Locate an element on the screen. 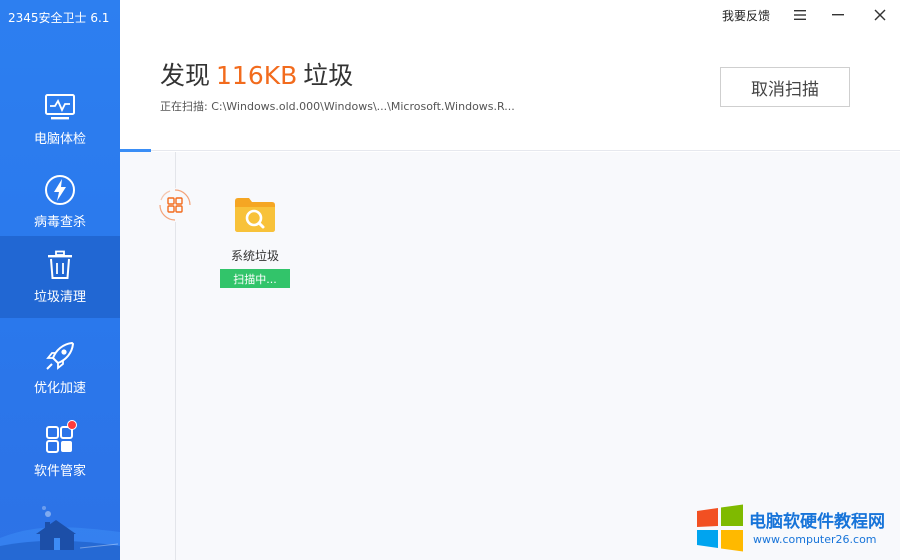 This screenshot has height=560, width=900. folder-search-icon is located at coordinates (255, 214).